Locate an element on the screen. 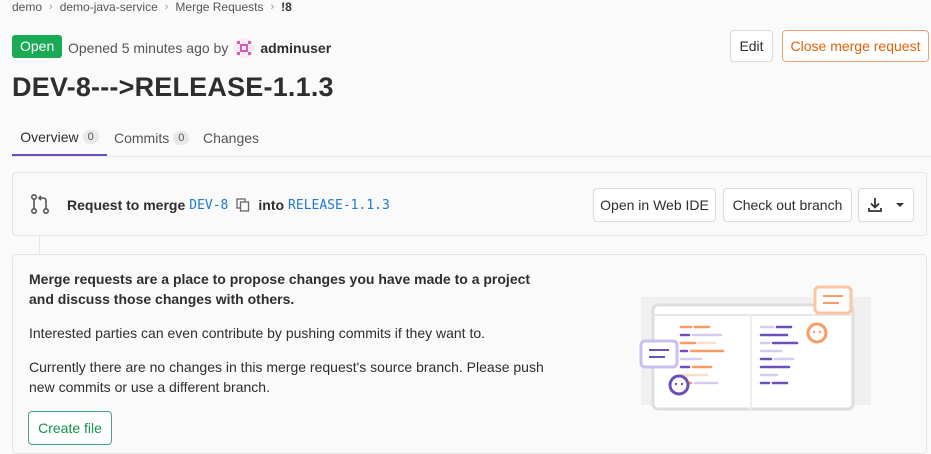 The width and height of the screenshot is (931, 454). source-branch-link: DEV-8 is located at coordinates (208, 205).